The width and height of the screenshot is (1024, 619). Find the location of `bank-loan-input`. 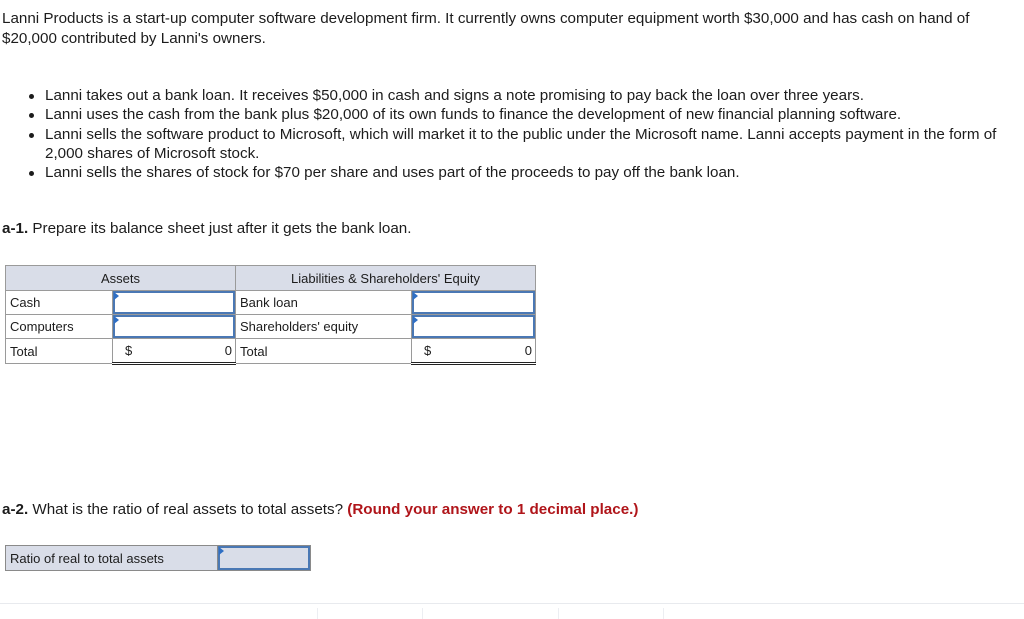

bank-loan-input is located at coordinates (473, 302).